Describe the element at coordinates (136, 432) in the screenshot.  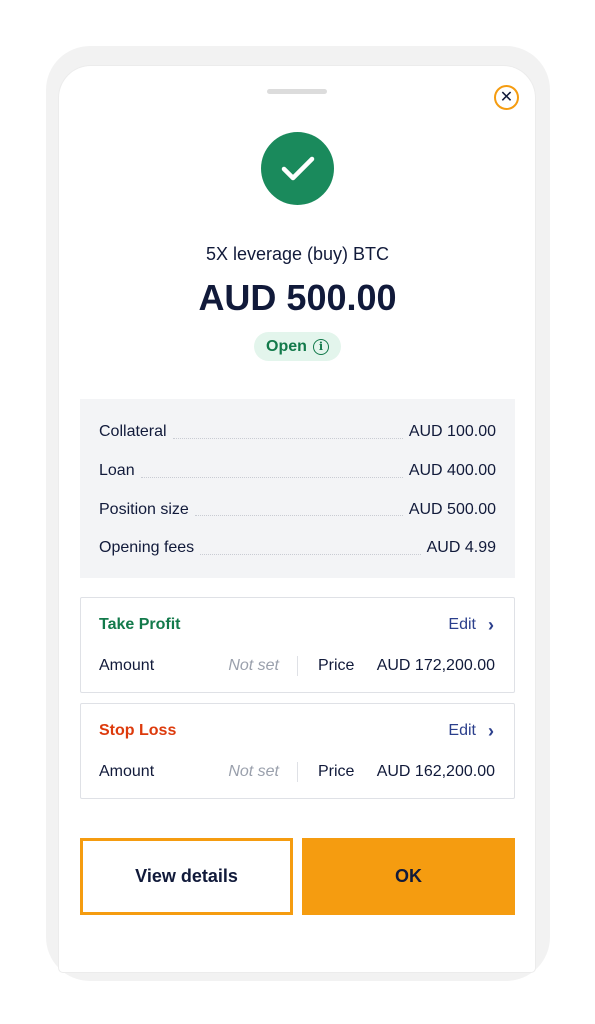
I see `summary-label: Collateral` at that location.